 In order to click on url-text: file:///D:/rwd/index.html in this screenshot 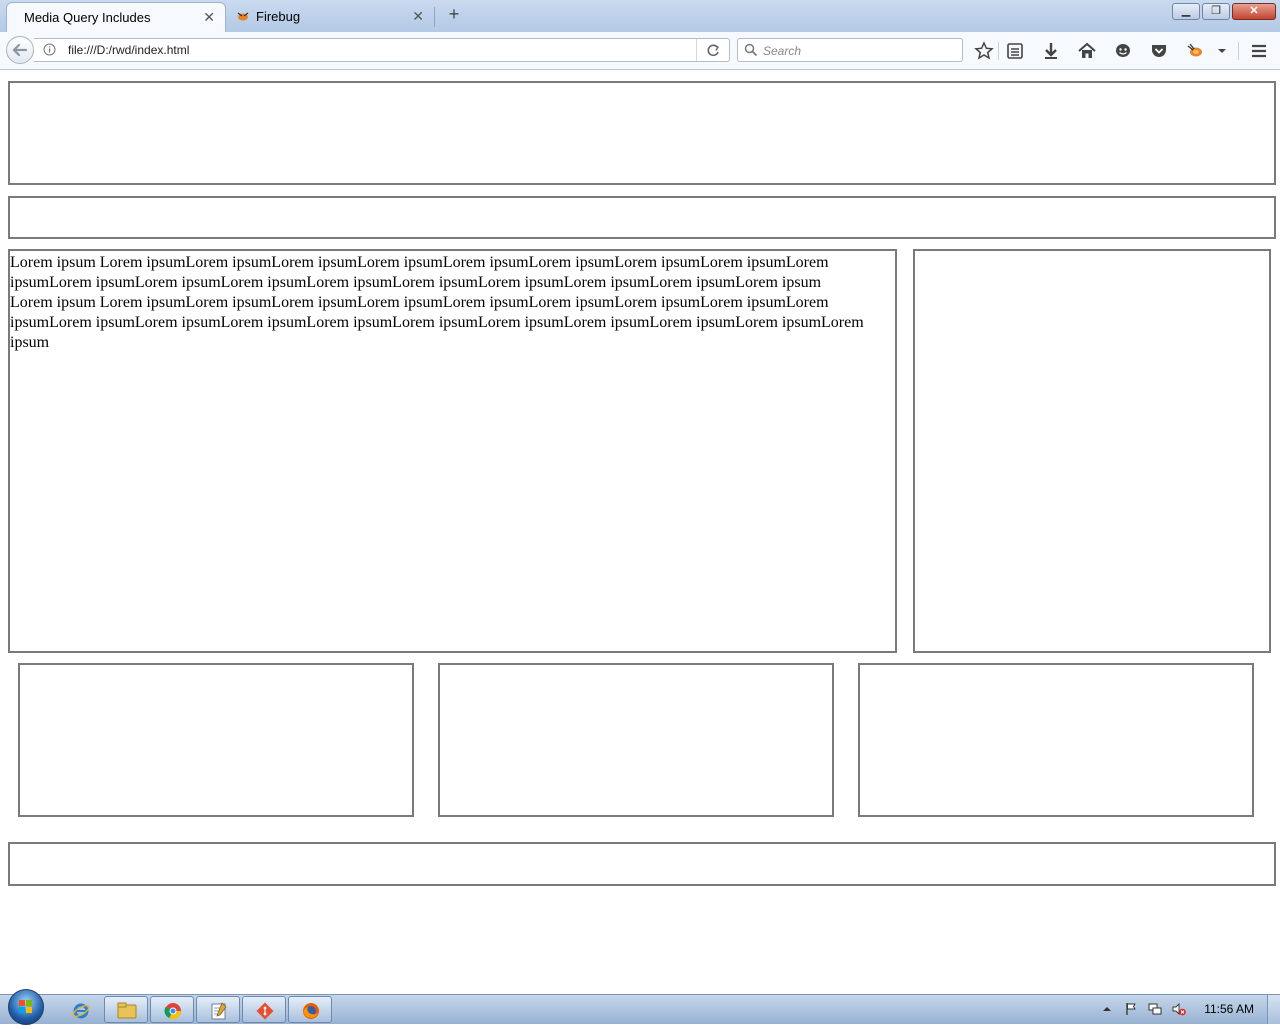, I will do `click(128, 50)`.